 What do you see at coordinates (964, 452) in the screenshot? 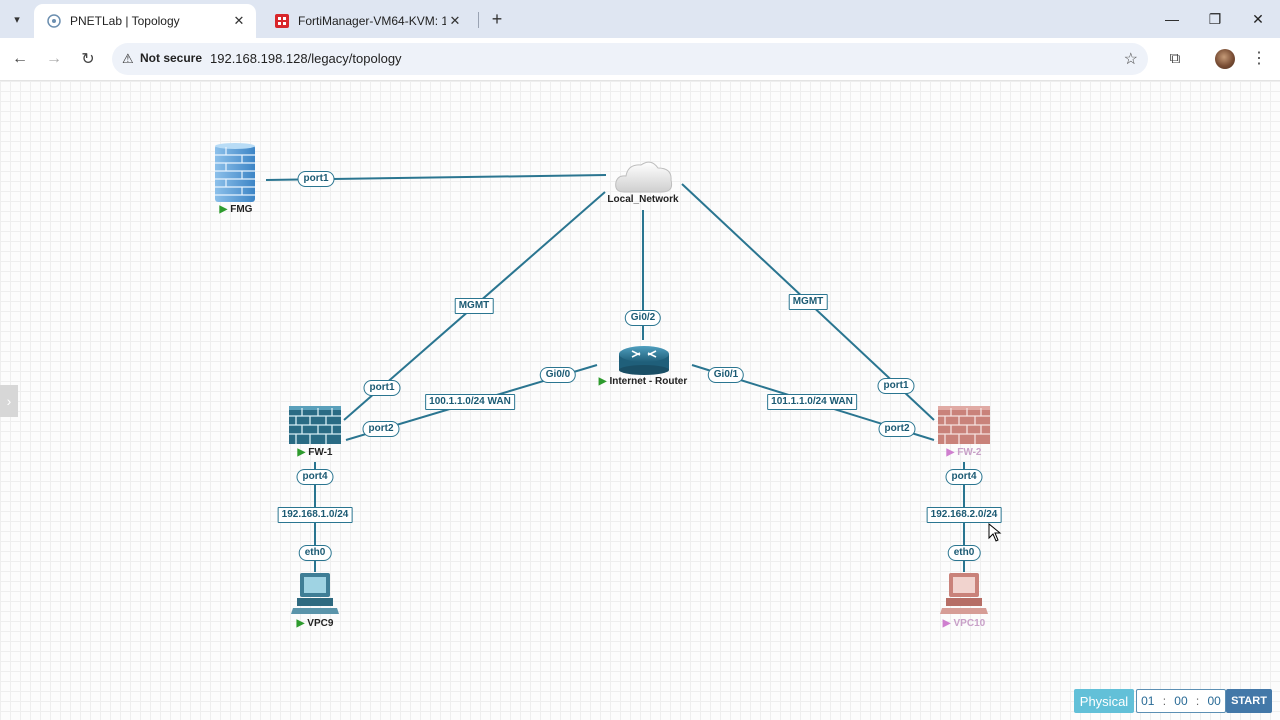
I see `node-label-fw2: ▶ FW-2` at bounding box center [964, 452].